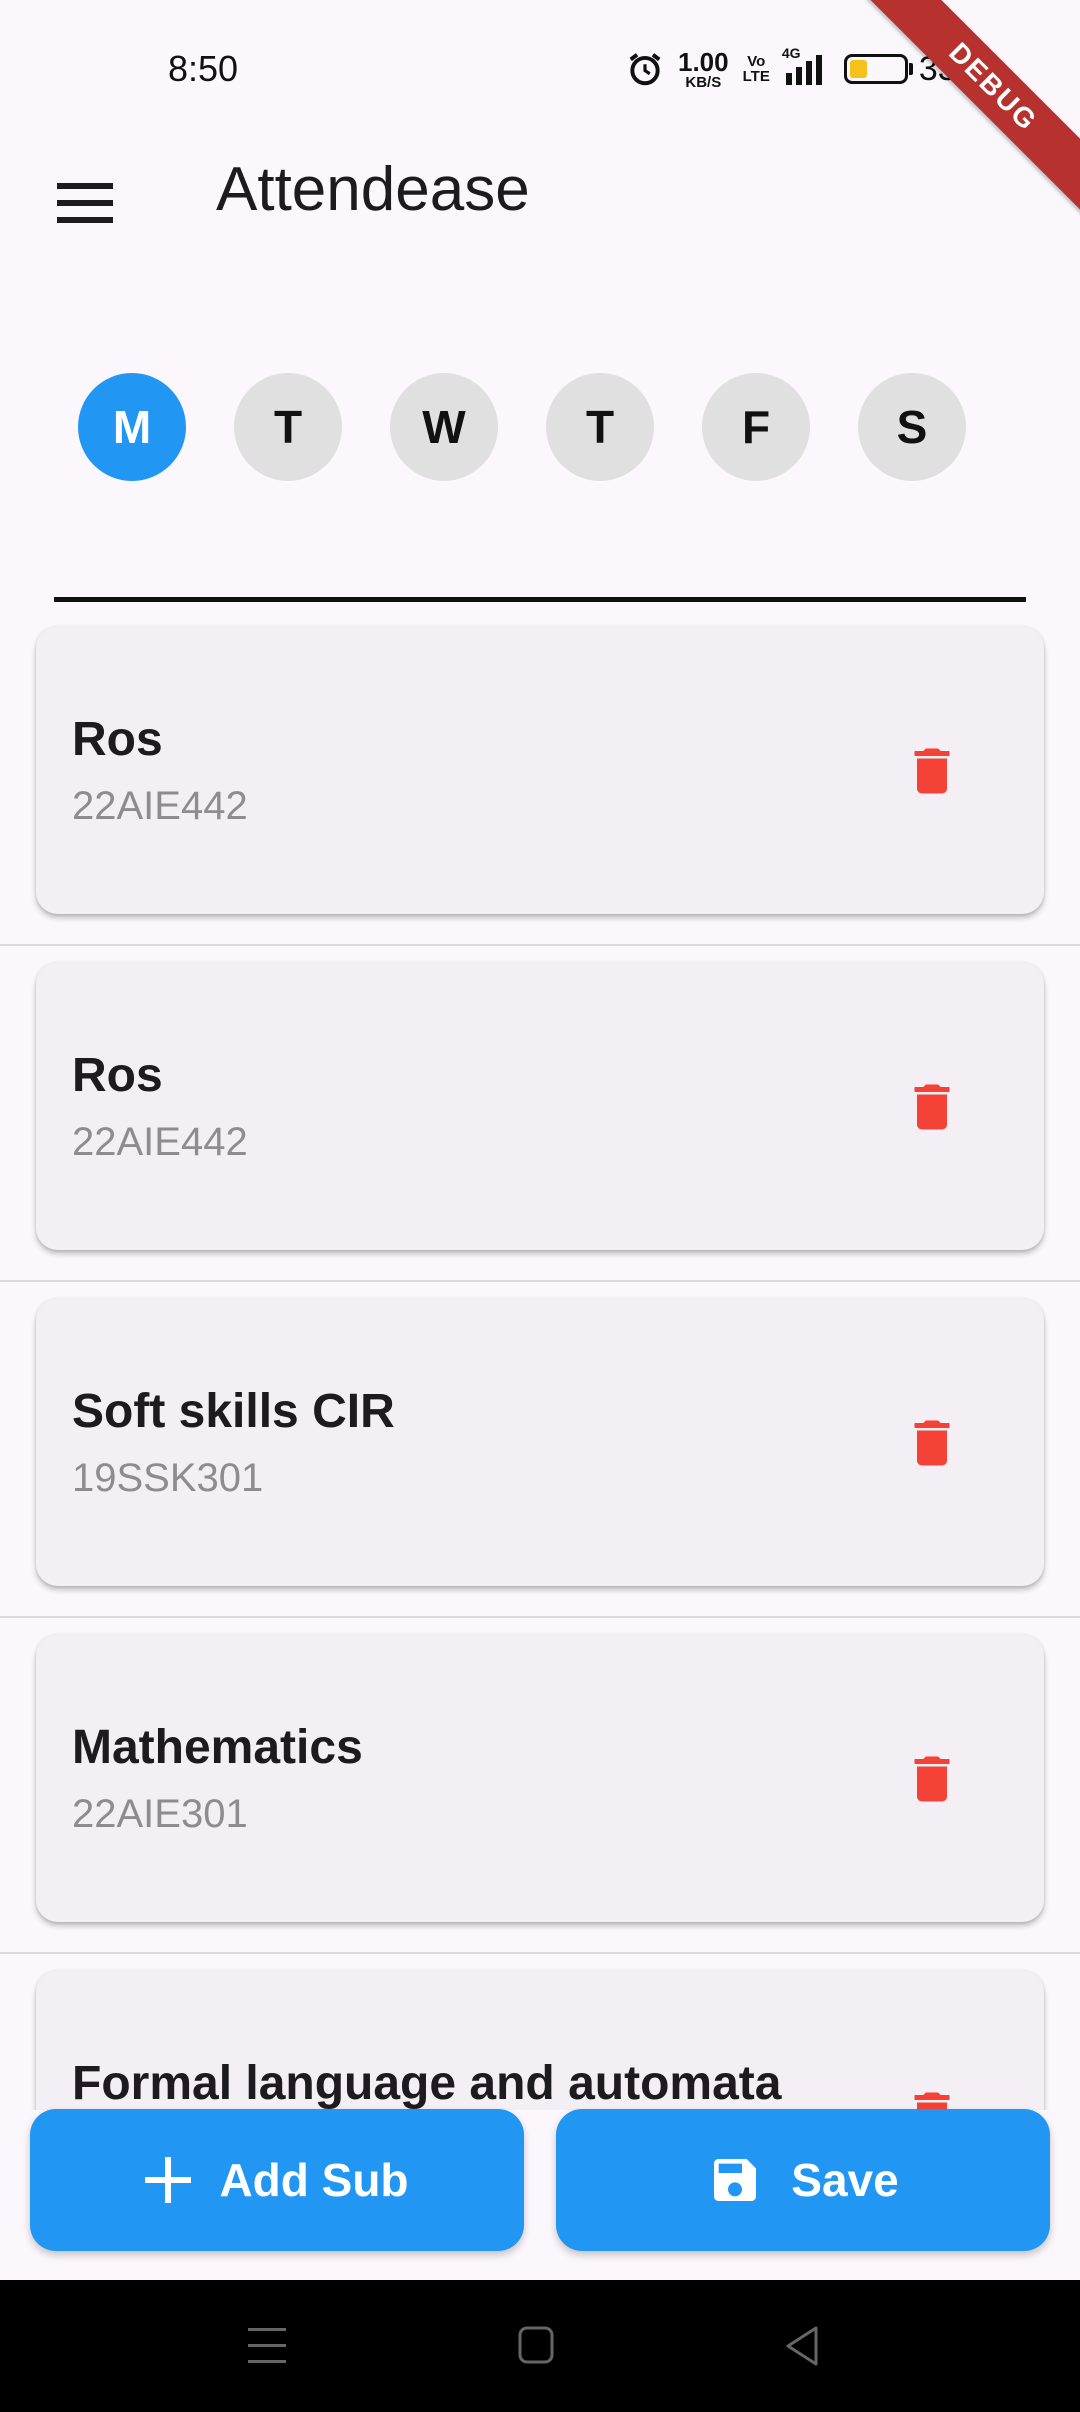  I want to click on subject-name: Soft skills CIR, so click(233, 1411).